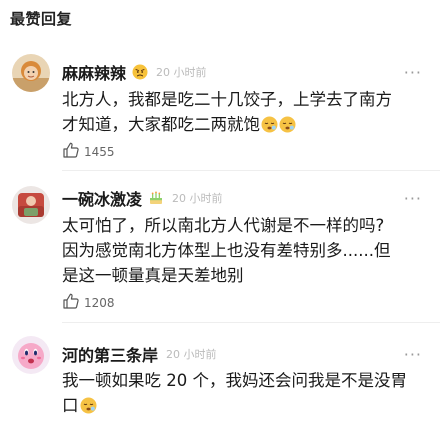 The width and height of the screenshot is (440, 421). Describe the element at coordinates (156, 198) in the screenshot. I see `cake-icon` at that location.